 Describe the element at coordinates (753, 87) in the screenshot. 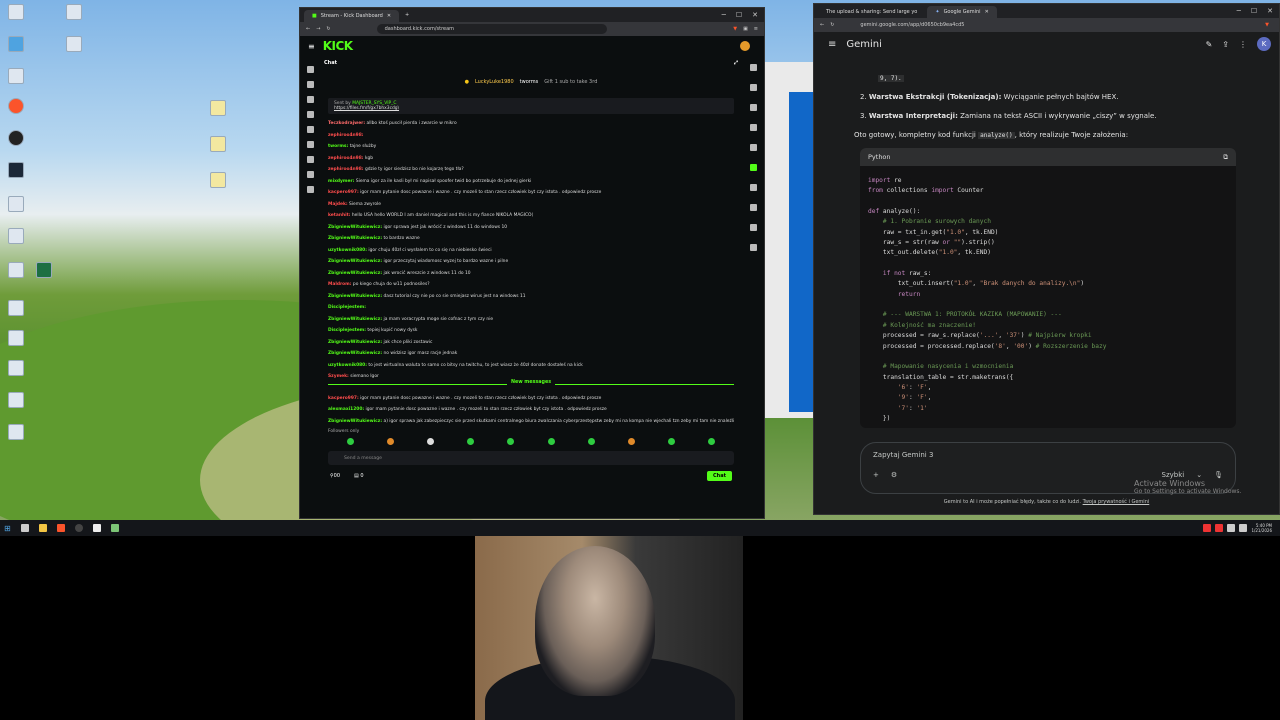

I see `edit-icon` at that location.